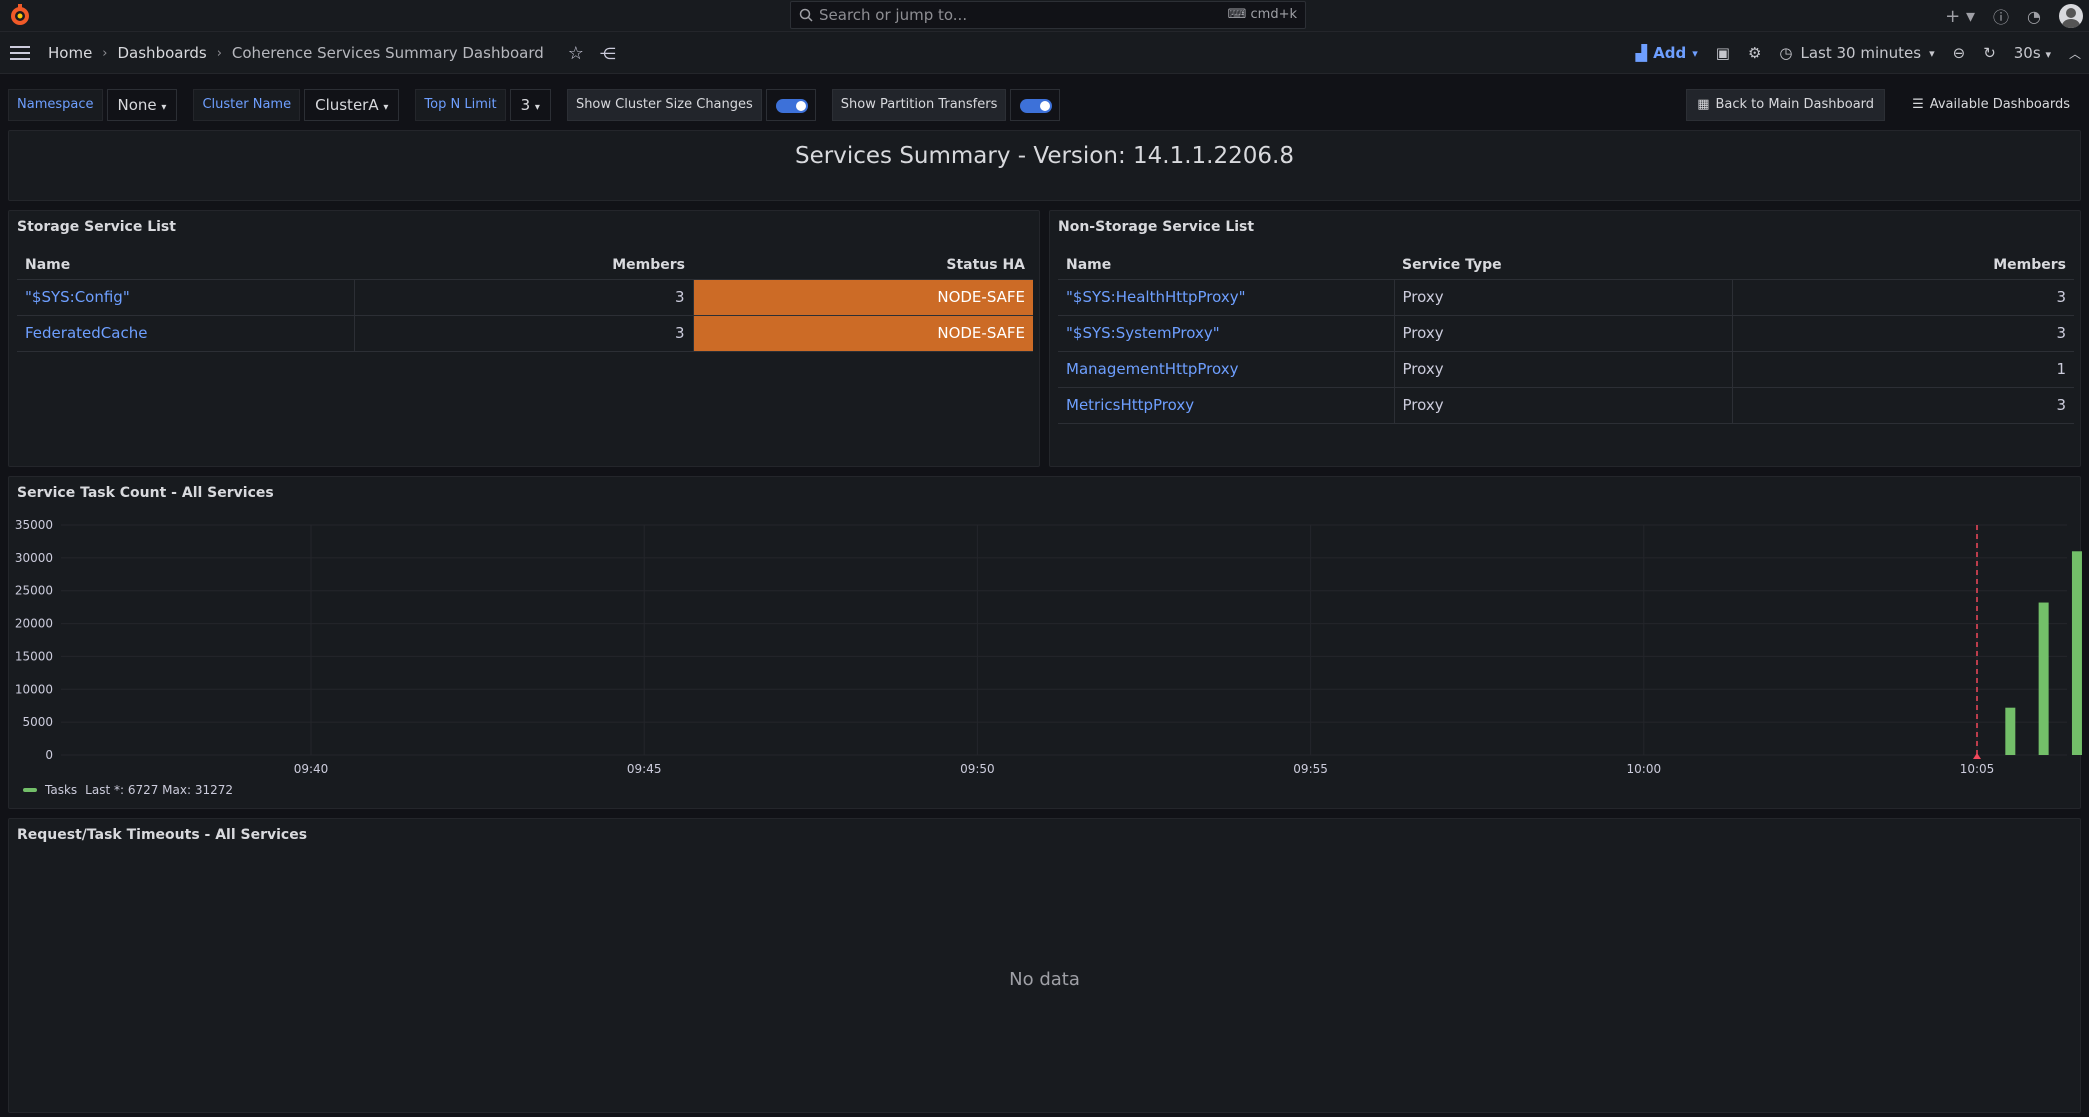 The image size is (2089, 1117). Describe the element at coordinates (1226, 405) in the screenshot. I see `service-name-link: MetricsHttpProxy` at that location.